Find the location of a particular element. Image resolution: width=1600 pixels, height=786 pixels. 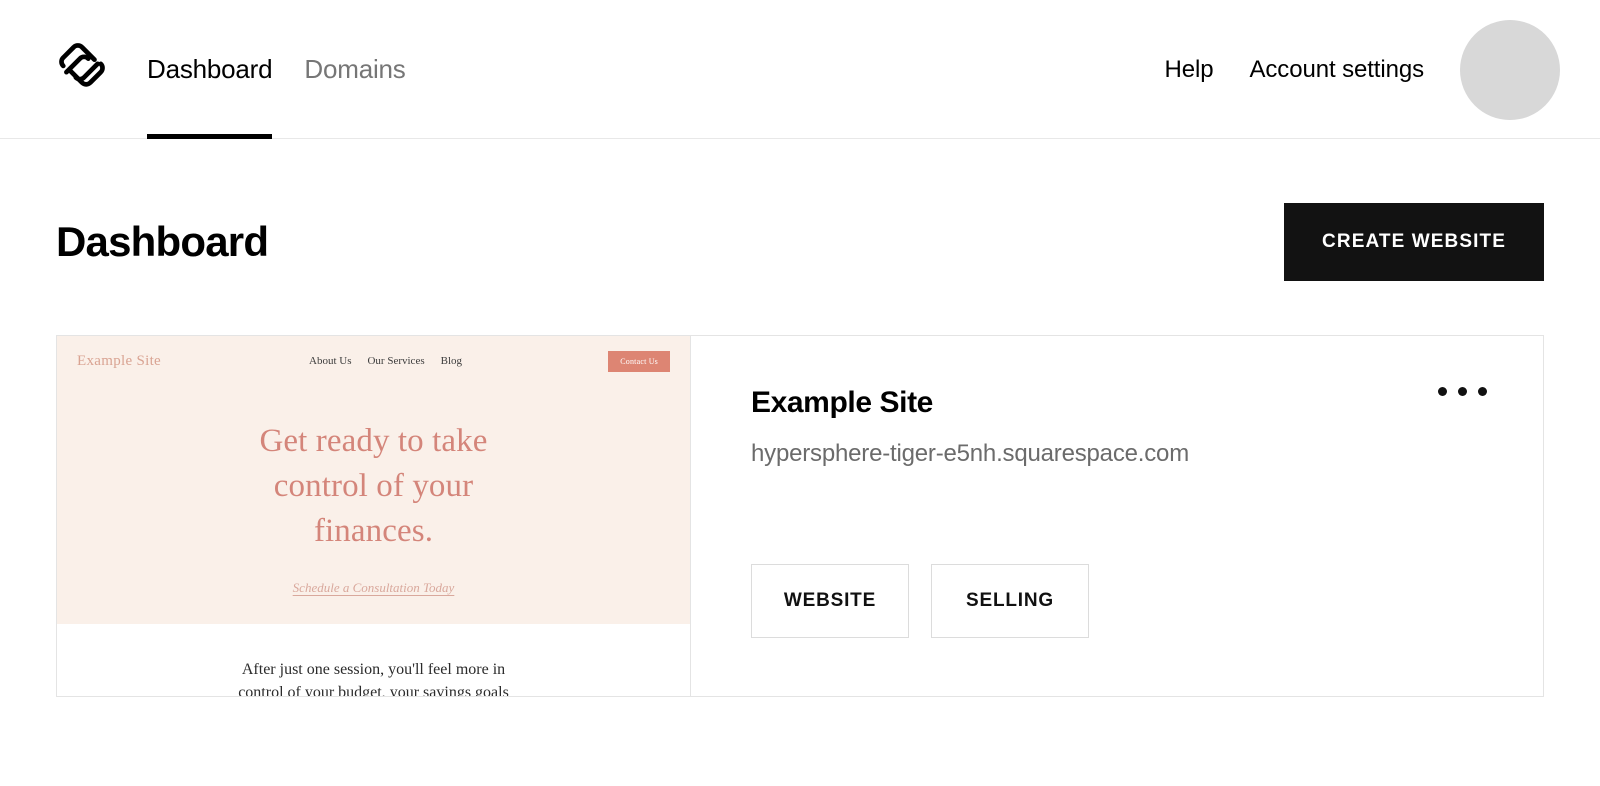

thumbnail-brand-label: Example Site is located at coordinates (119, 360).